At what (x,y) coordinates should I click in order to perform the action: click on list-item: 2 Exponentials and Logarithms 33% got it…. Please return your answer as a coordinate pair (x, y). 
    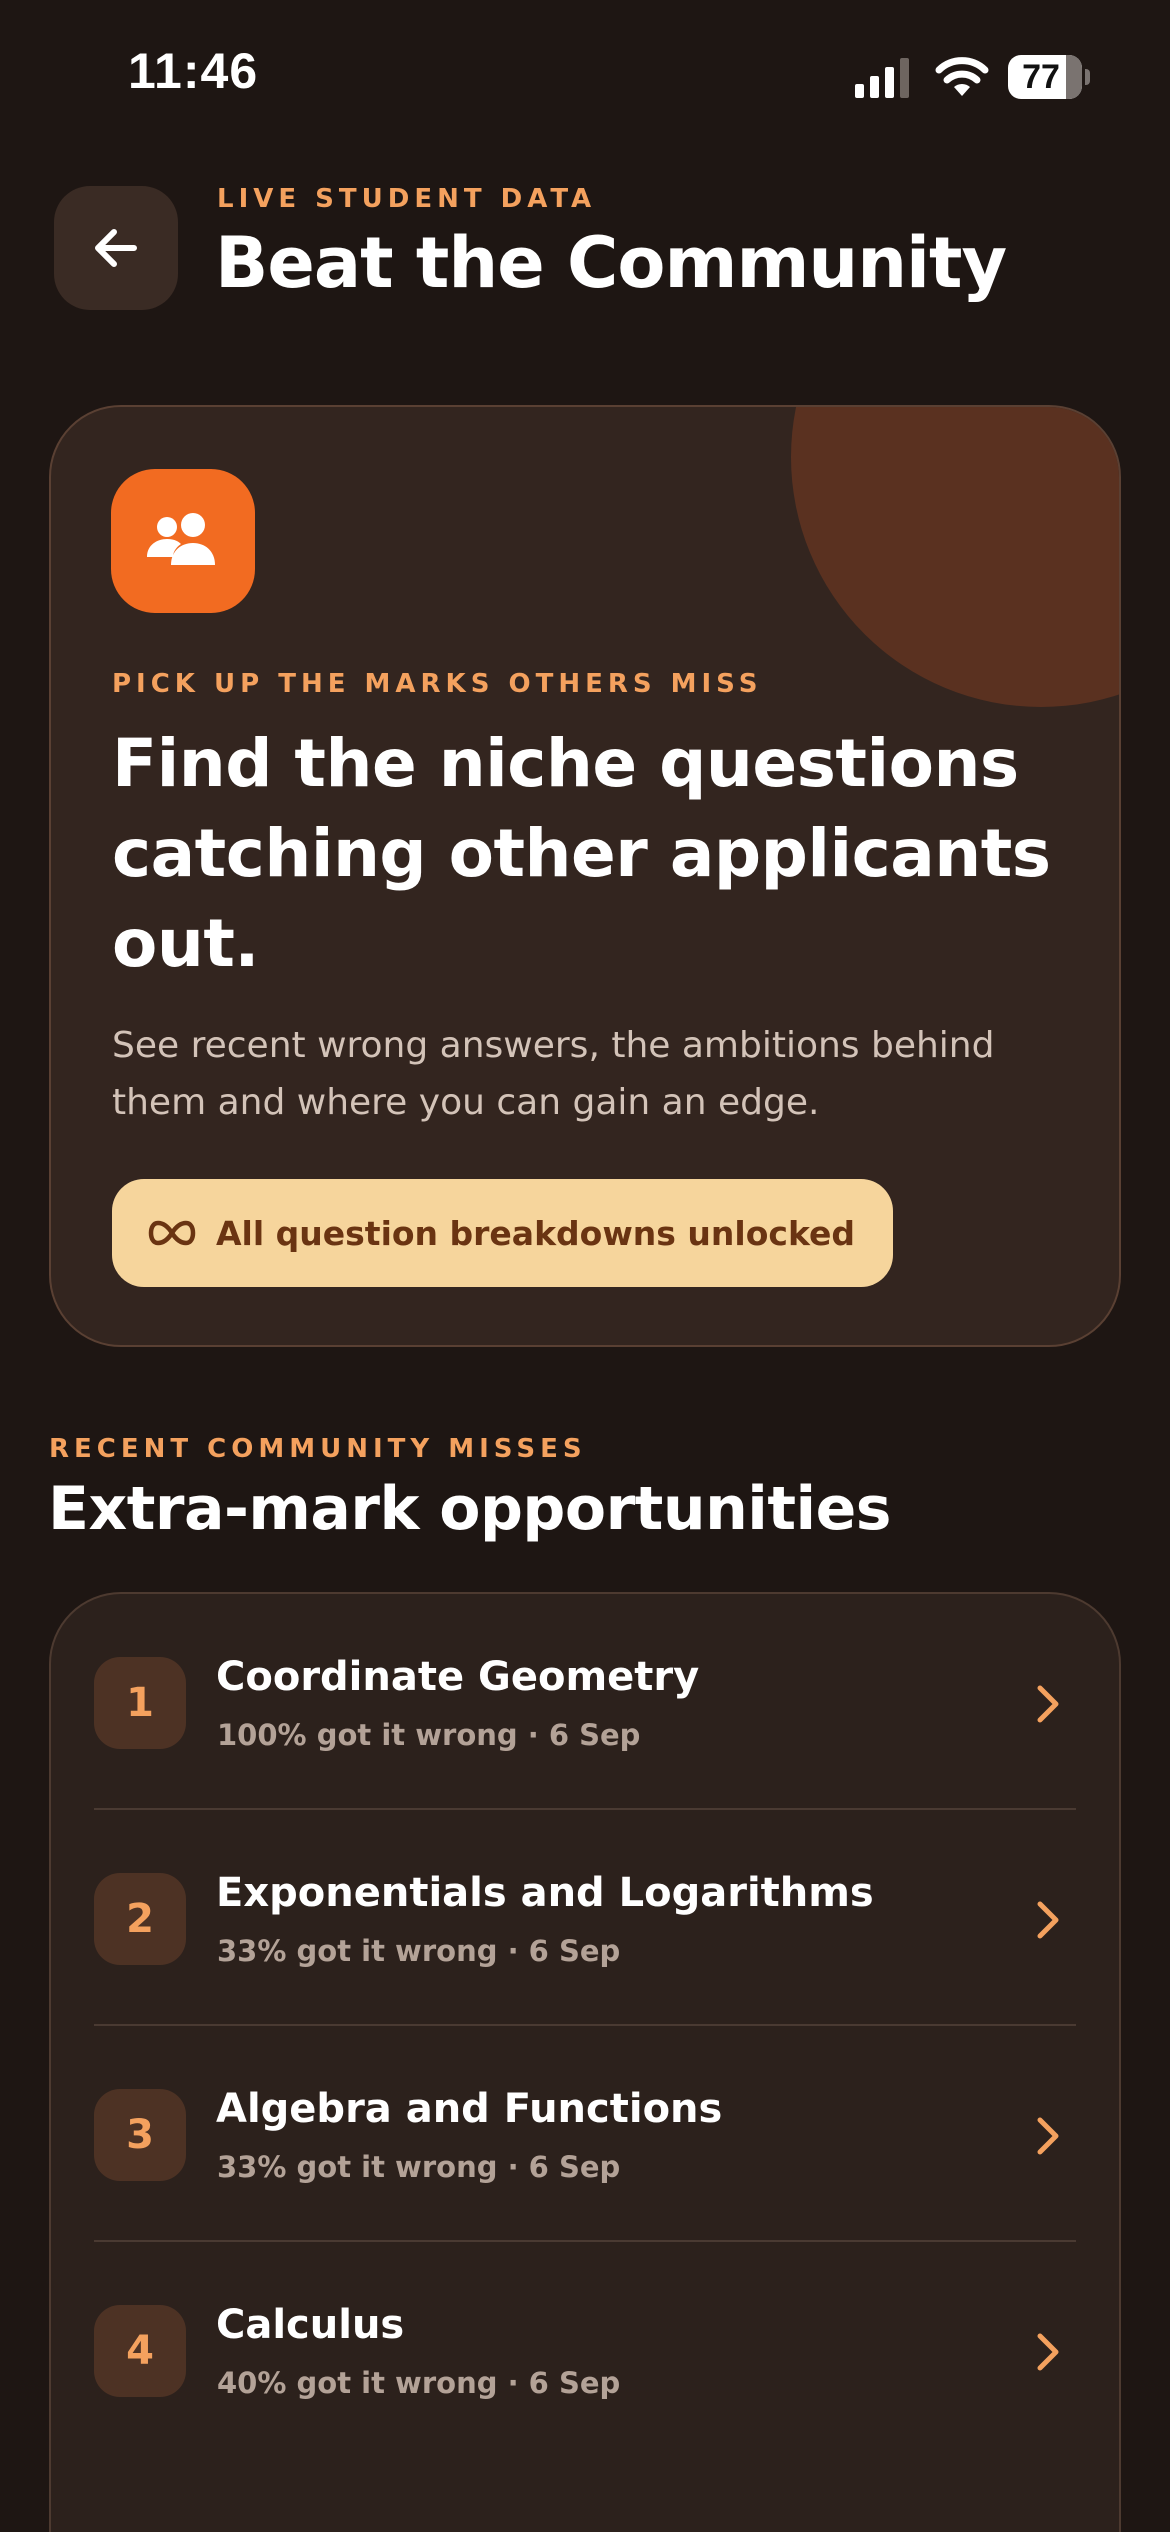
    Looking at the image, I should click on (585, 1918).